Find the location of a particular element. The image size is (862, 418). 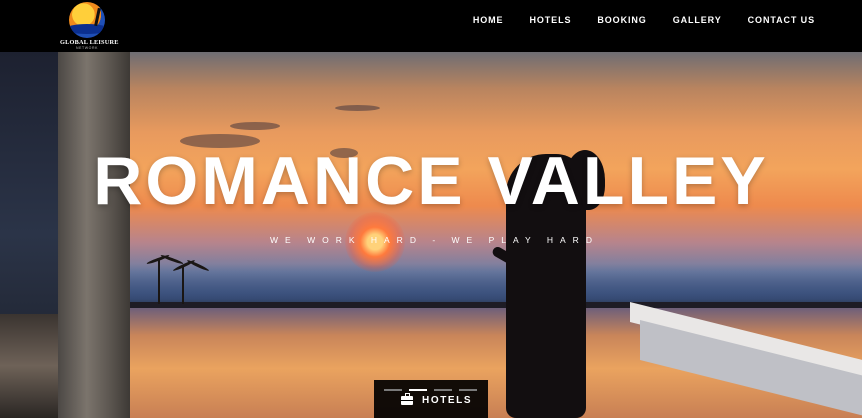

nav-home: HOME is located at coordinates (488, 20).